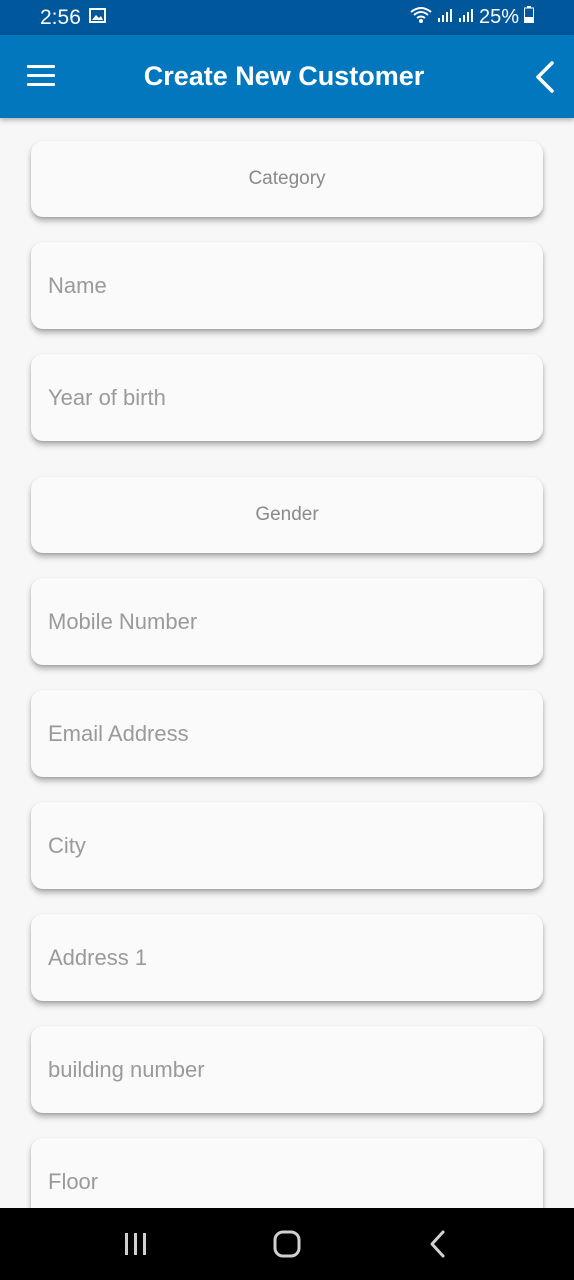  Describe the element at coordinates (97, 17) in the screenshot. I see `image-icon` at that location.